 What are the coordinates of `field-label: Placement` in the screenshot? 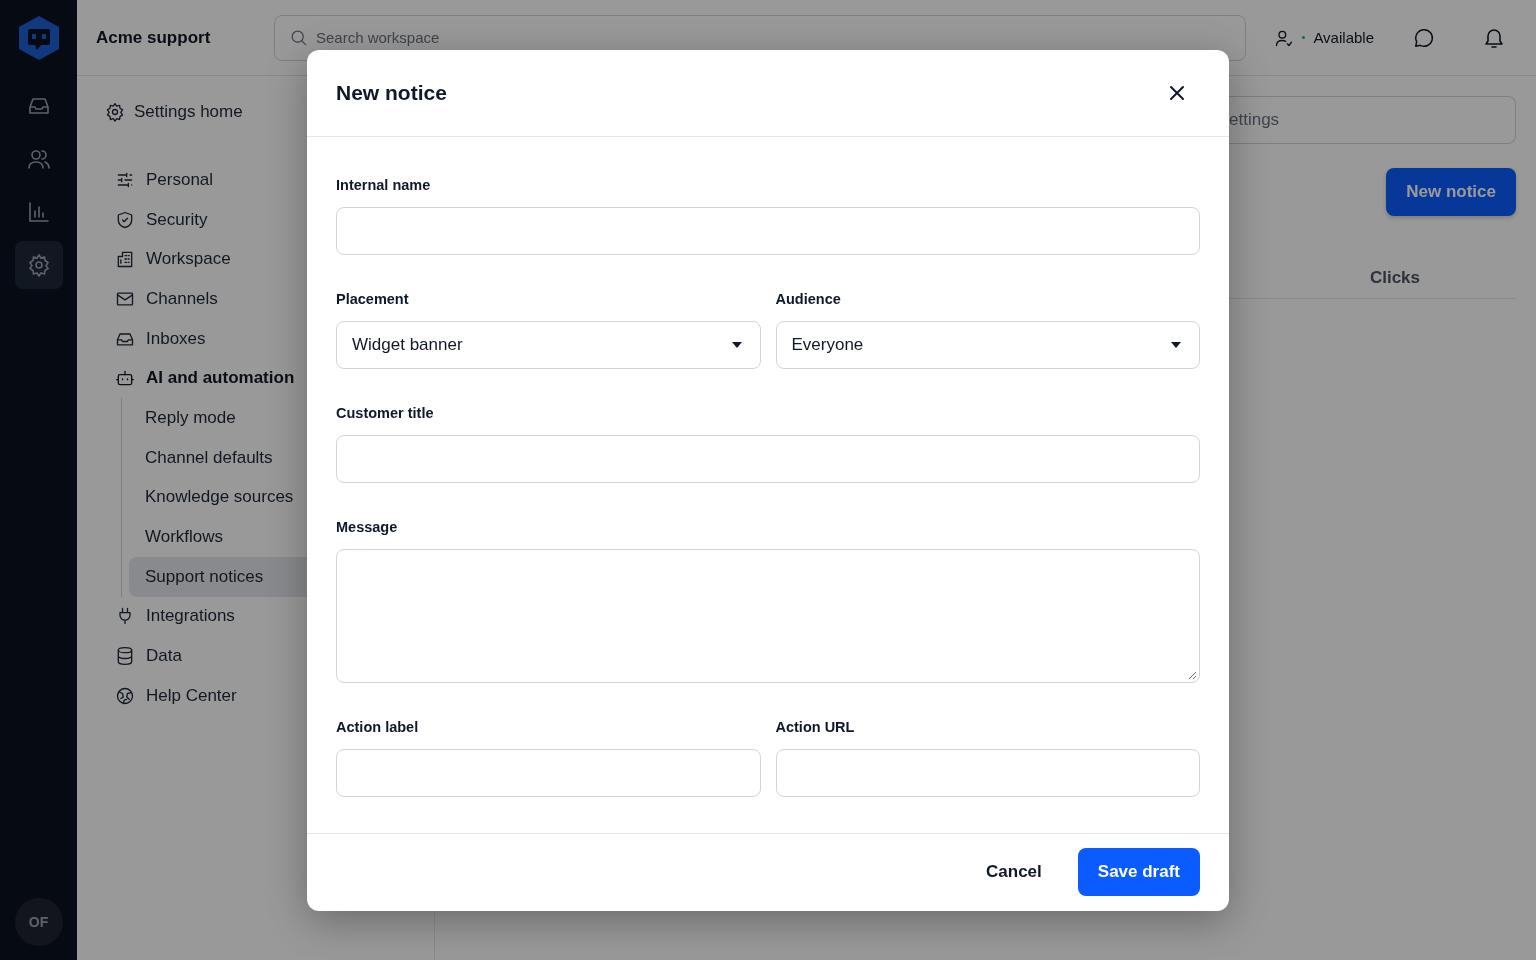 It's located at (373, 298).